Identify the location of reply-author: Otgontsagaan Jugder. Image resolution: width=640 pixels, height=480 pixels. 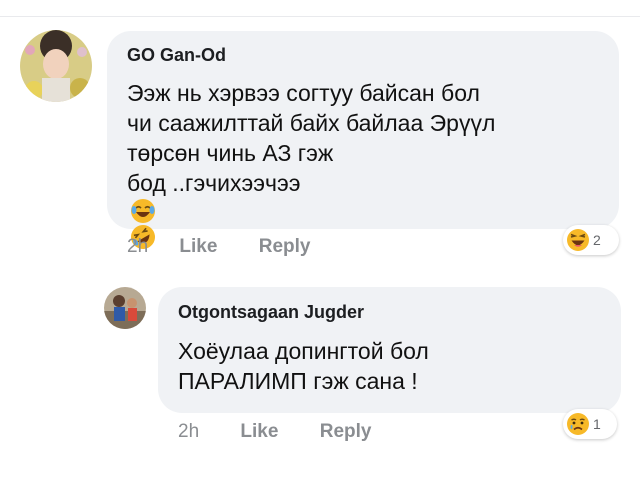
(271, 312).